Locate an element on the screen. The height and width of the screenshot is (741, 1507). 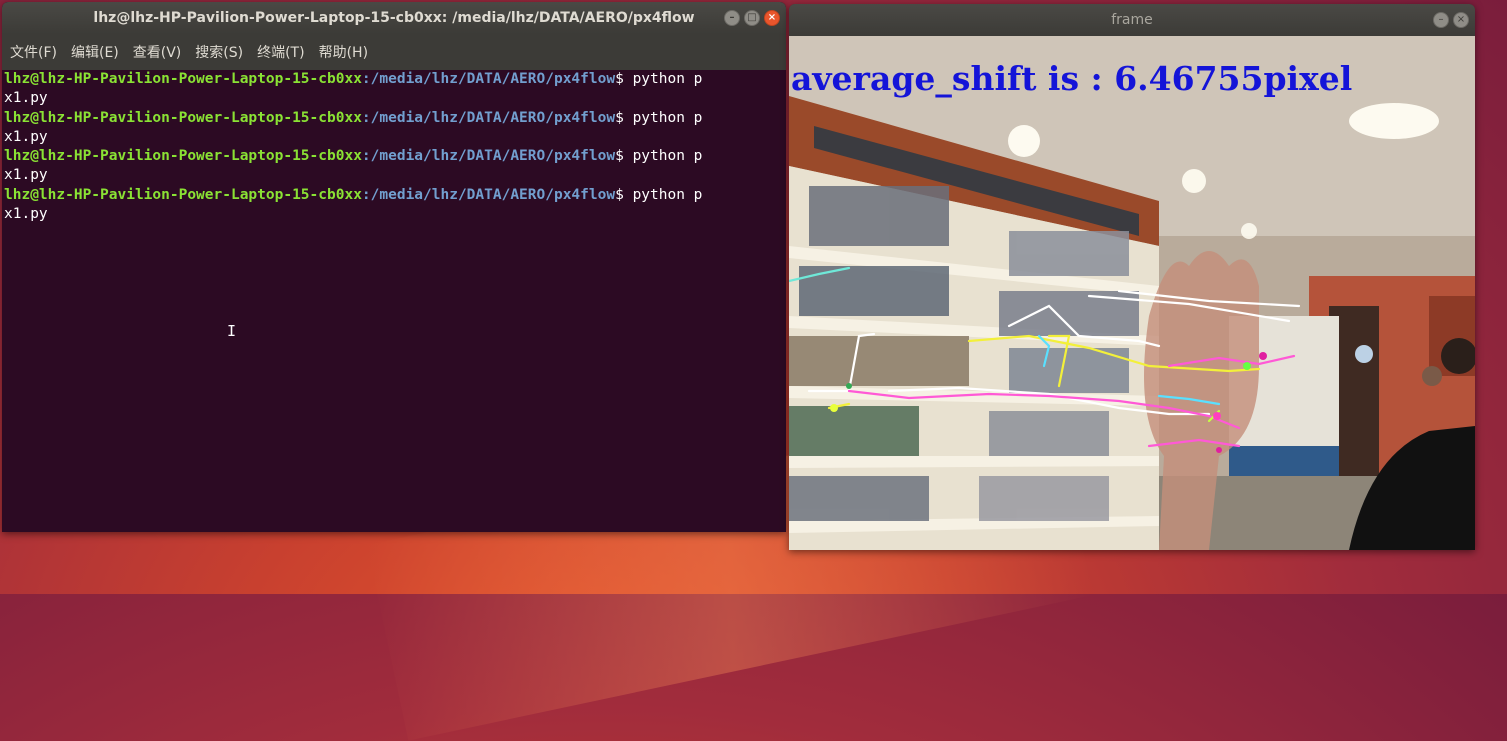
terminal-menubar: 文件(F) 编辑(E) 查看(V) 搜索(S) 终端(T) 帮助(H) is located at coordinates (394, 52).